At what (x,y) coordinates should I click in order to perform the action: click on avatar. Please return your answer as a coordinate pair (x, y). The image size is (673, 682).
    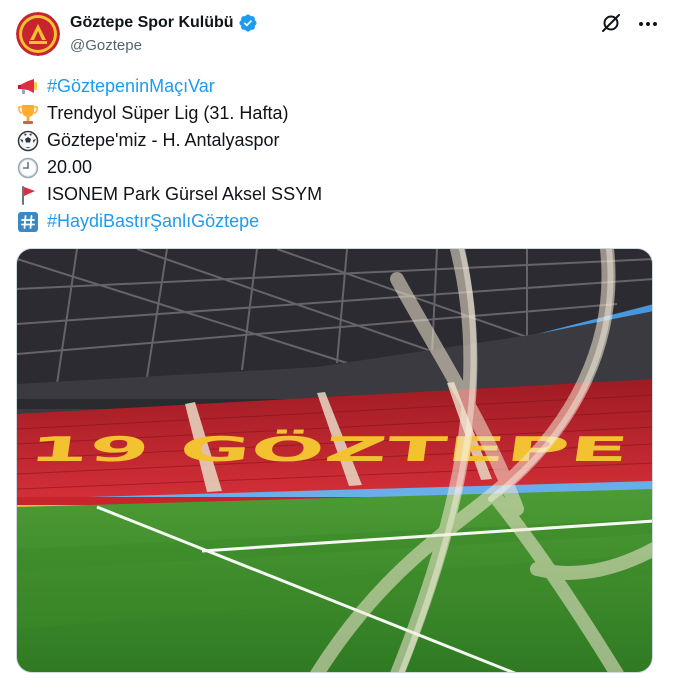
    Looking at the image, I should click on (38, 34).